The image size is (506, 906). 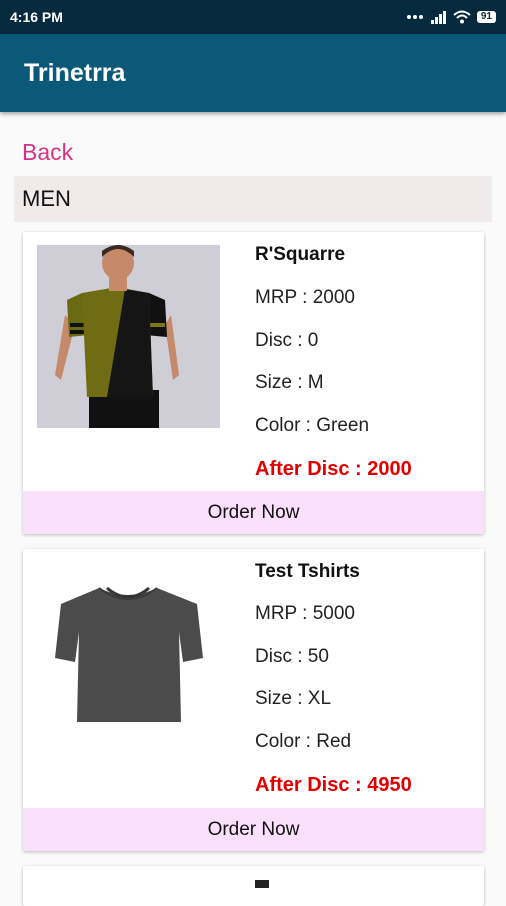 What do you see at coordinates (414, 17) in the screenshot?
I see `more-dots-icon` at bounding box center [414, 17].